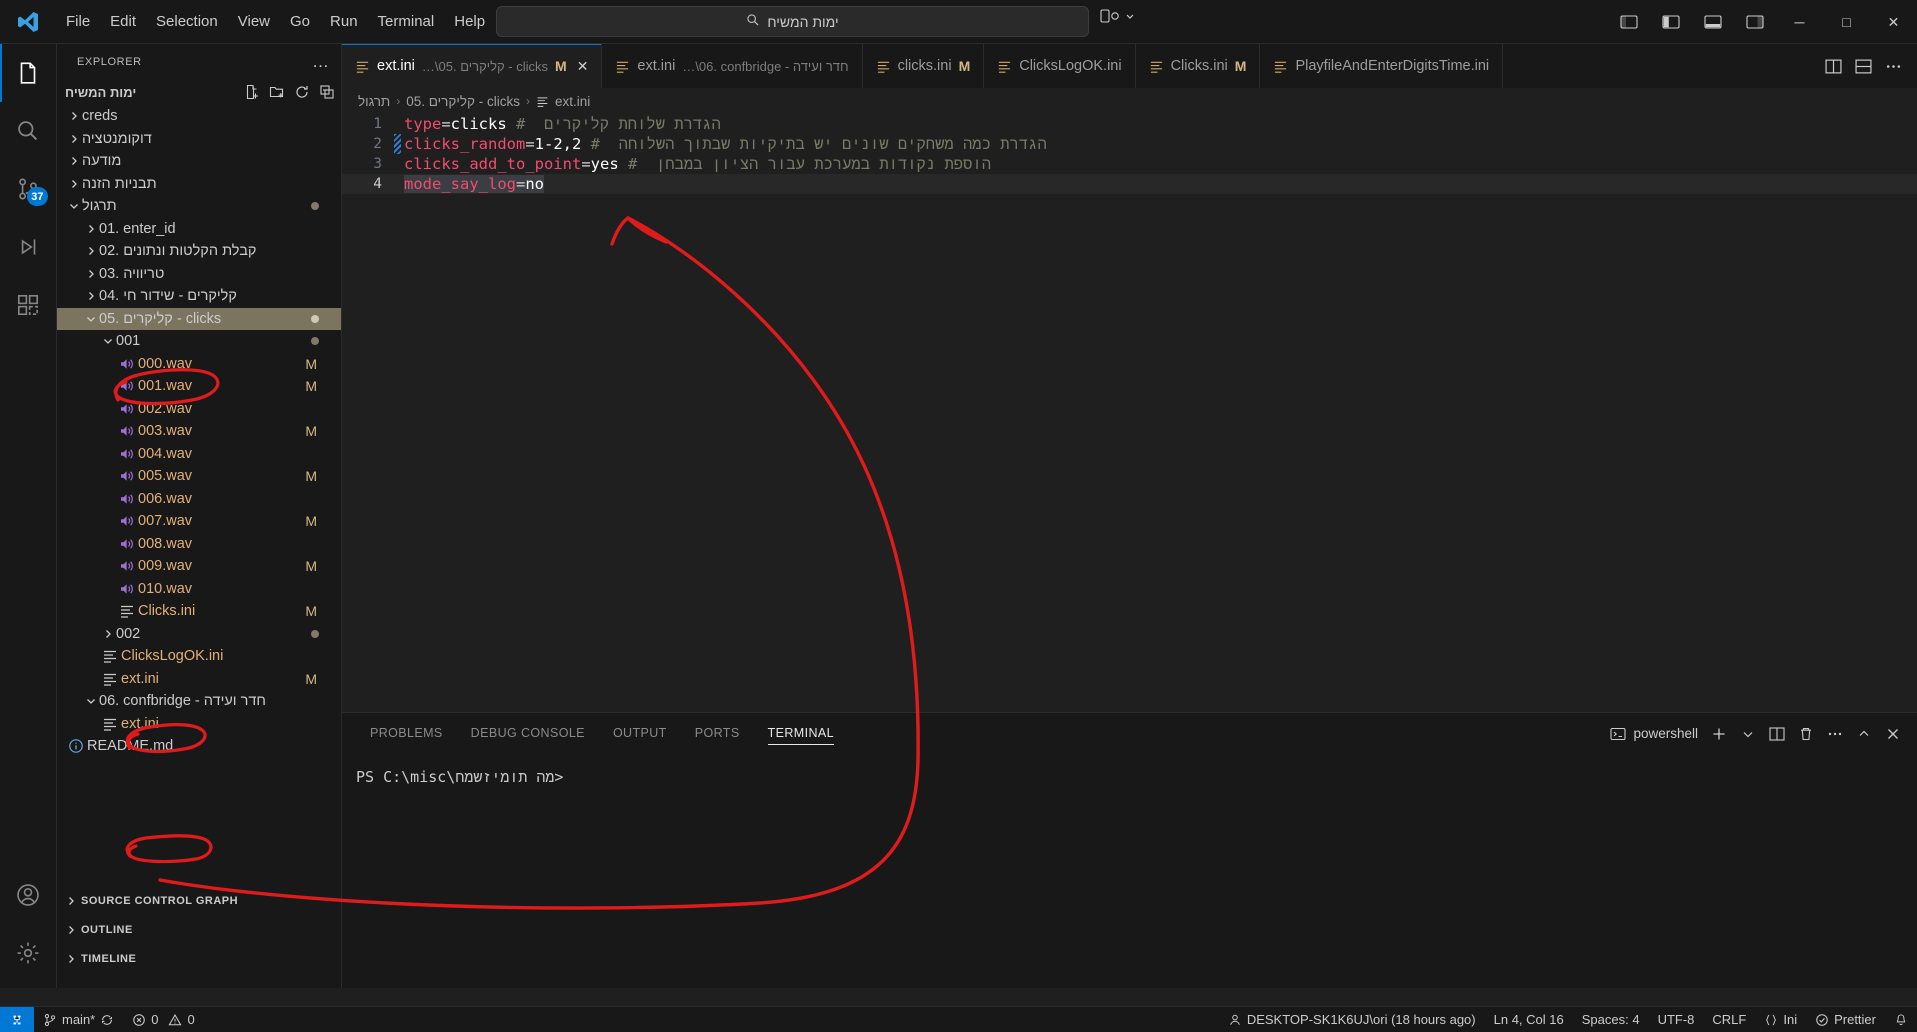 This screenshot has height=1032, width=1917. Describe the element at coordinates (1755, 22) in the screenshot. I see `toggle-secondary-sidebar-icon` at that location.